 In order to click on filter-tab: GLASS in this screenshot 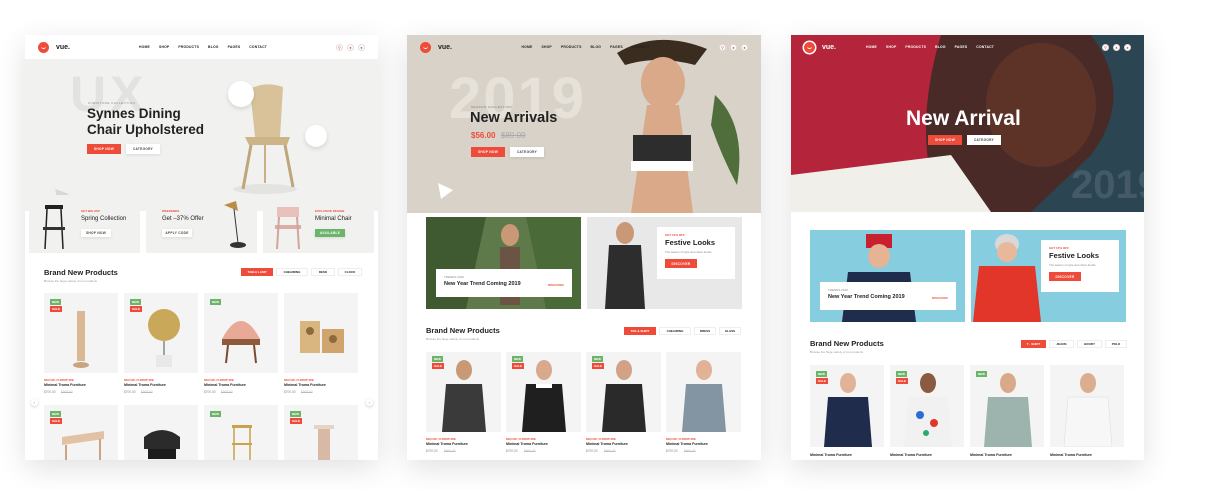, I will do `click(730, 331)`.